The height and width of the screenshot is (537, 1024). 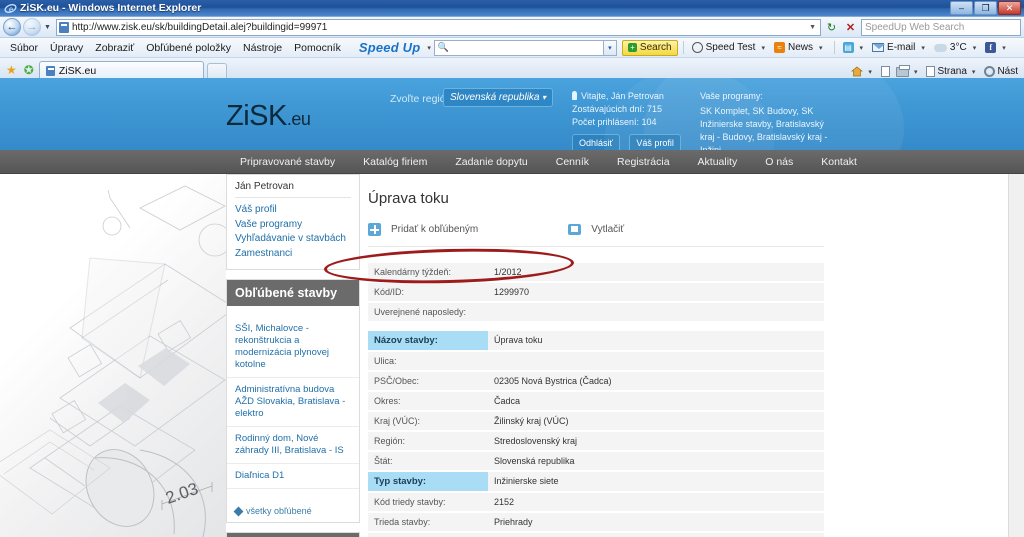 I want to click on page-menu-label: Strana, so click(x=952, y=71).